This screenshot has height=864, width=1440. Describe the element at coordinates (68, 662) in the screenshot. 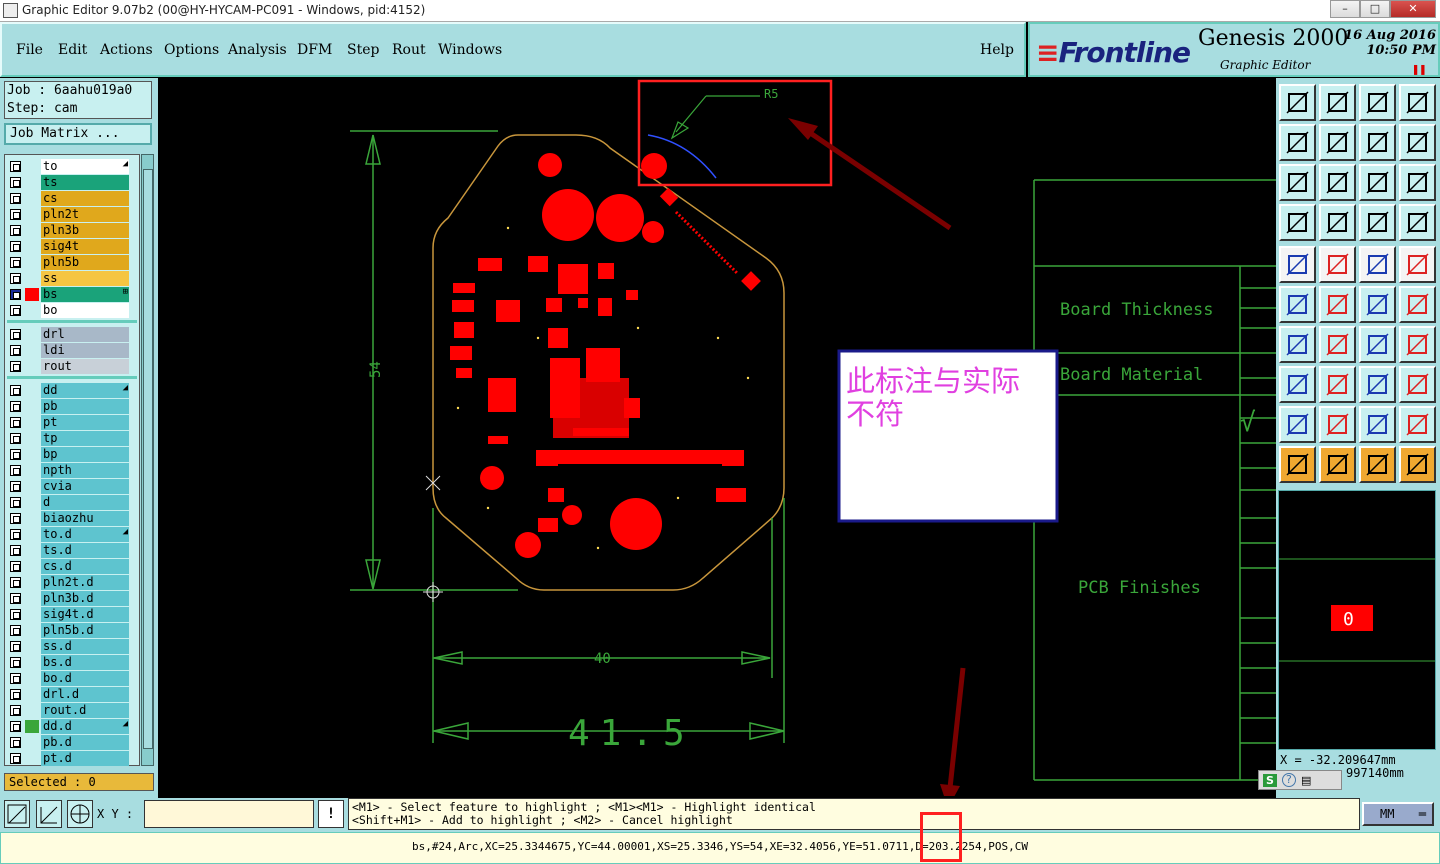

I see `layer-row-bs.d: bs.d` at that location.